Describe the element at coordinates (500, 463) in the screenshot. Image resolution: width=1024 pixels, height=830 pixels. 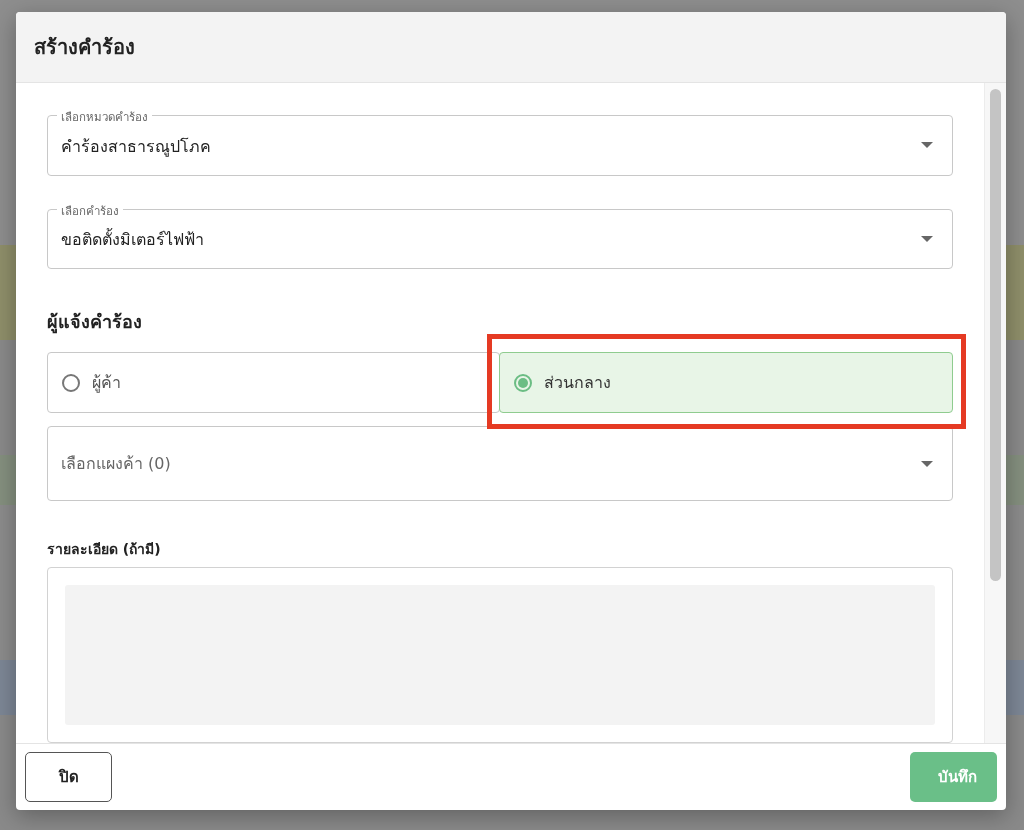
I see `vendor-select: เลือกแผงค้า (0)` at that location.